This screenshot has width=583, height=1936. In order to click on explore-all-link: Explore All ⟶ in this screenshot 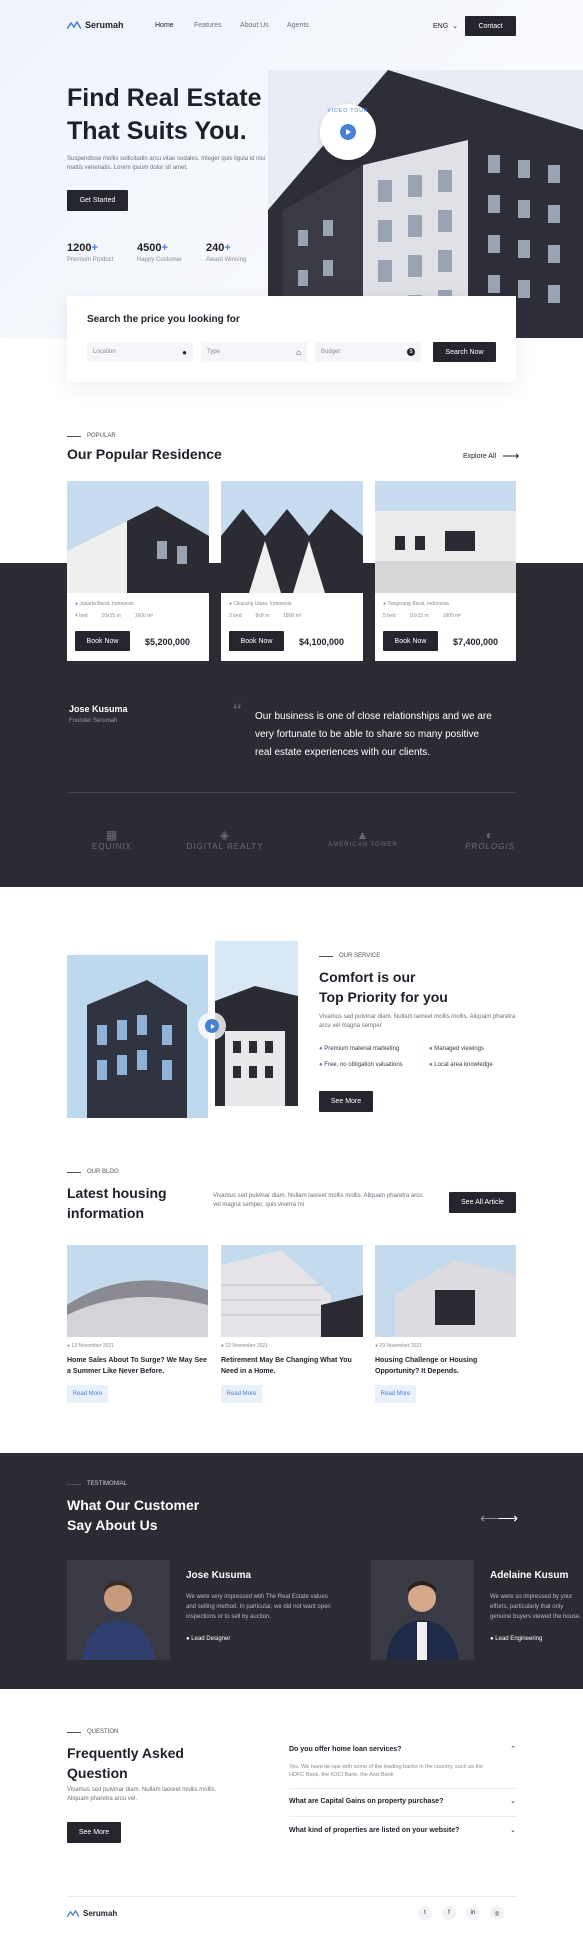, I will do `click(491, 456)`.